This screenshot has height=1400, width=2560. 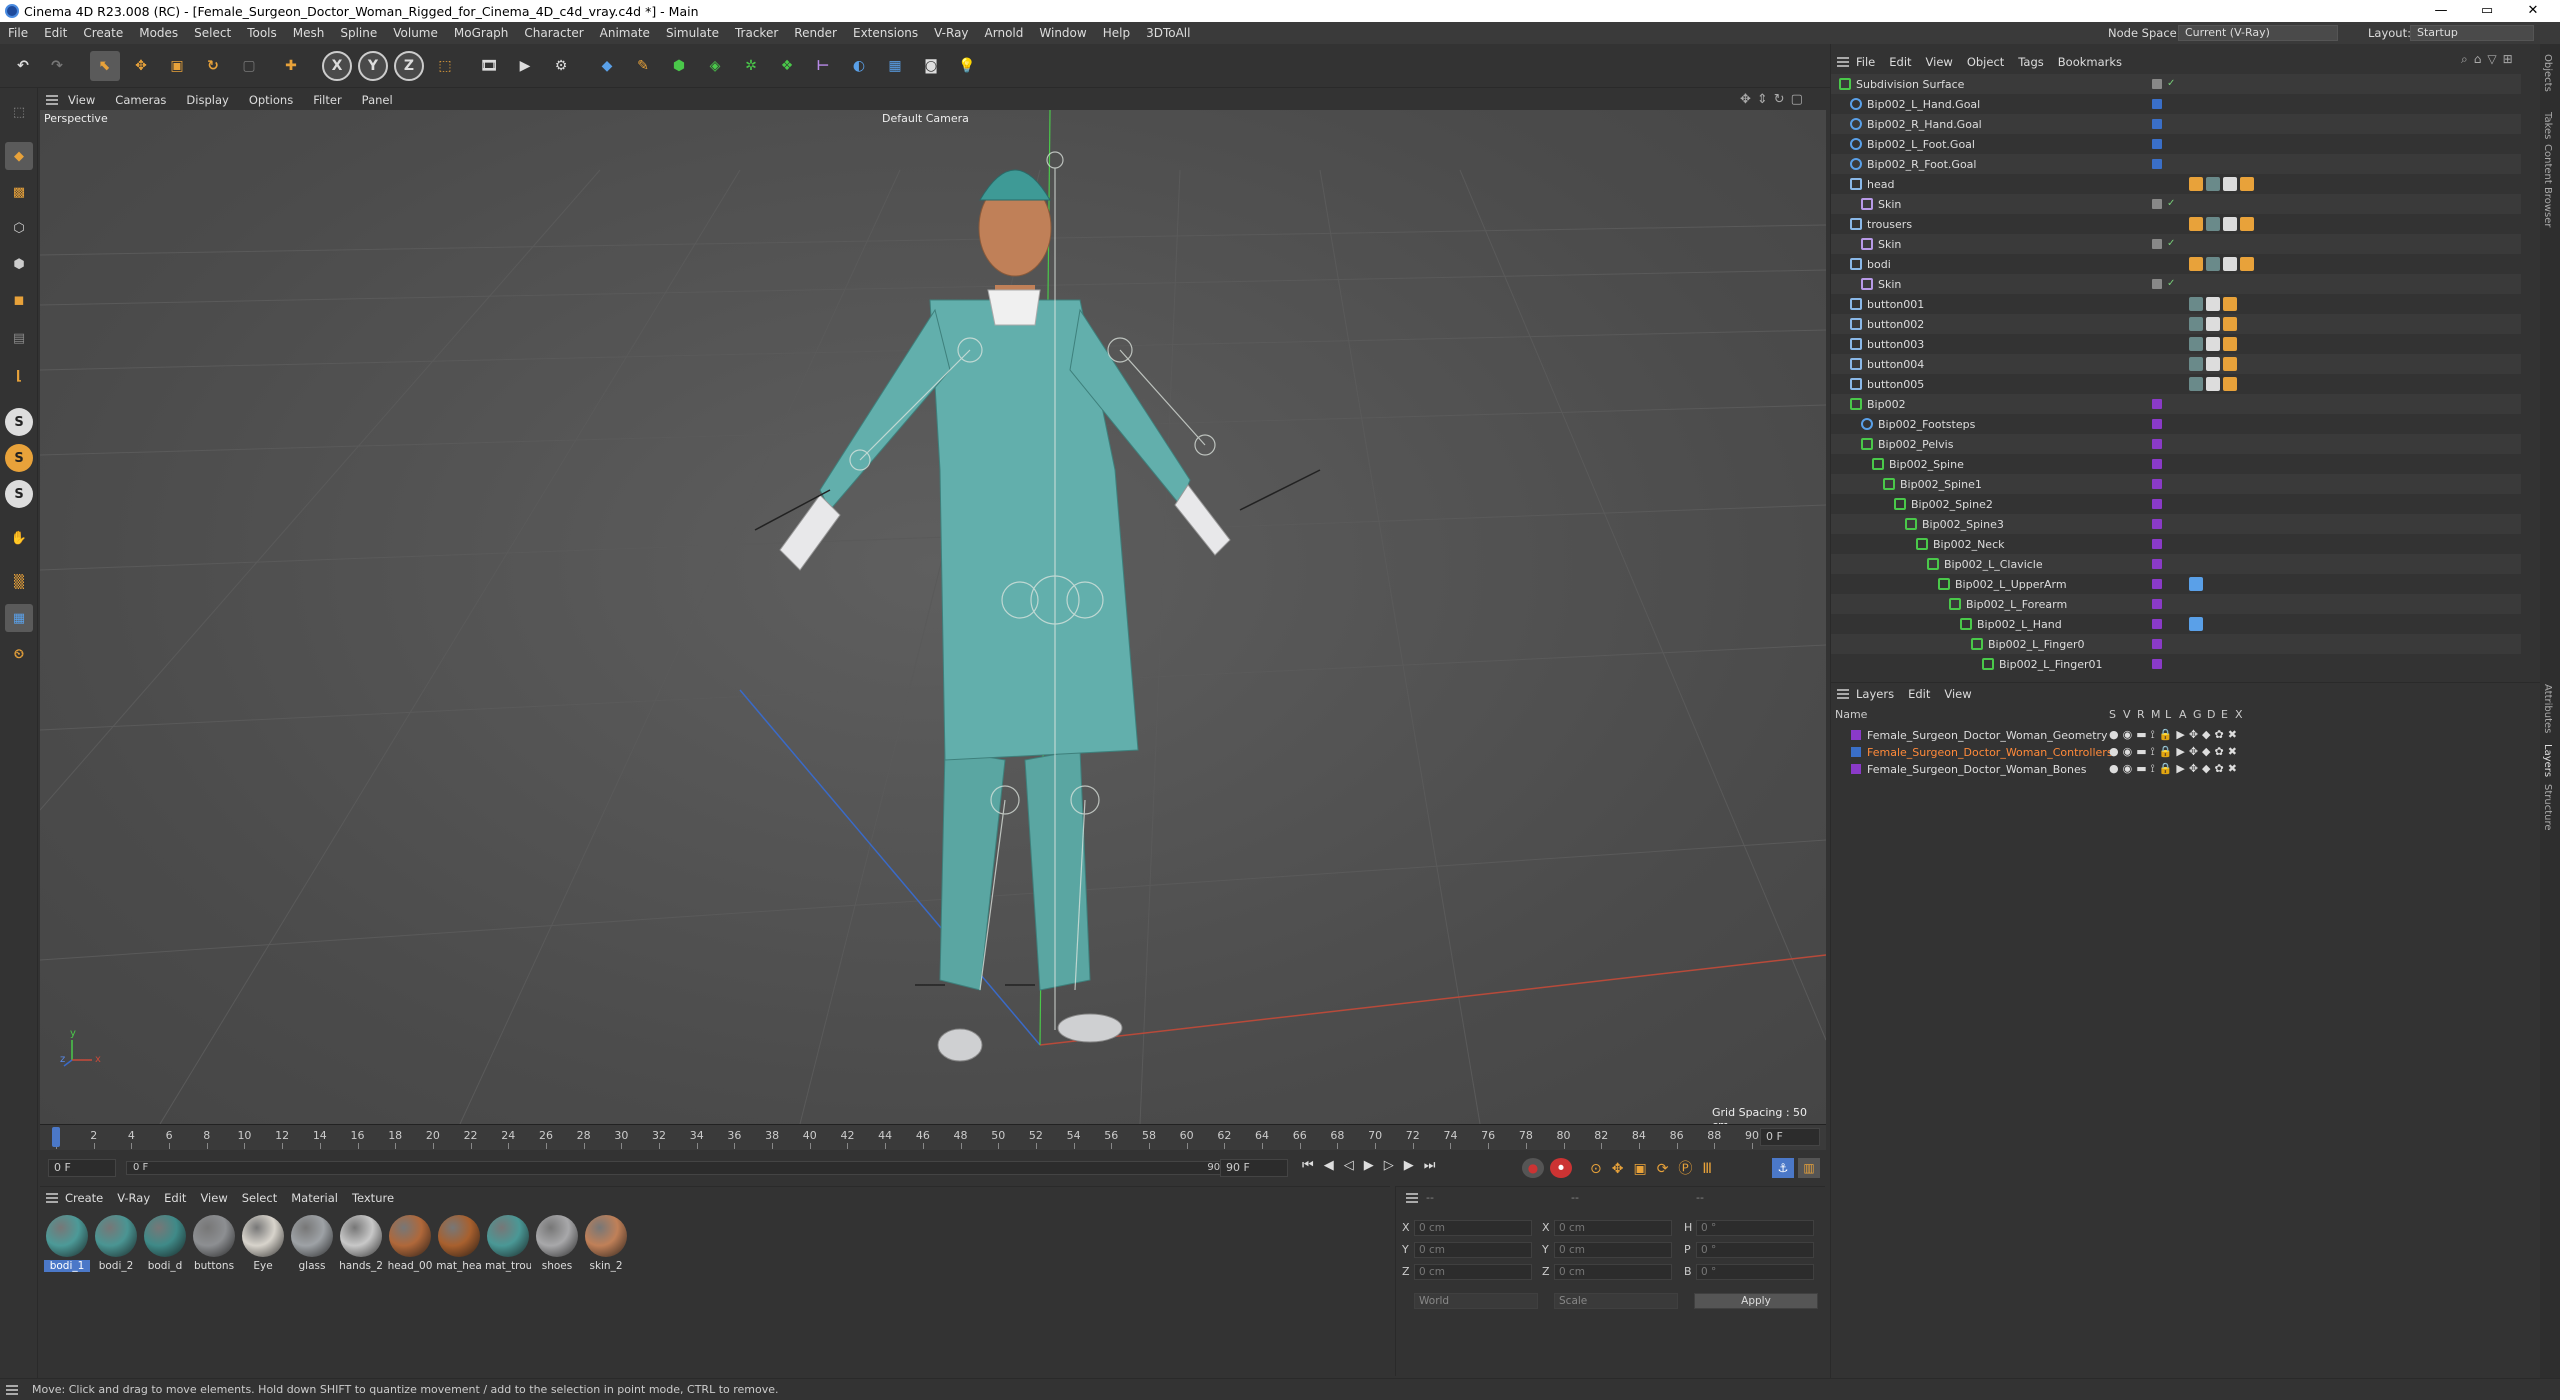 What do you see at coordinates (1790, 1137) in the screenshot?
I see `timeline-current-frame: 0 F` at bounding box center [1790, 1137].